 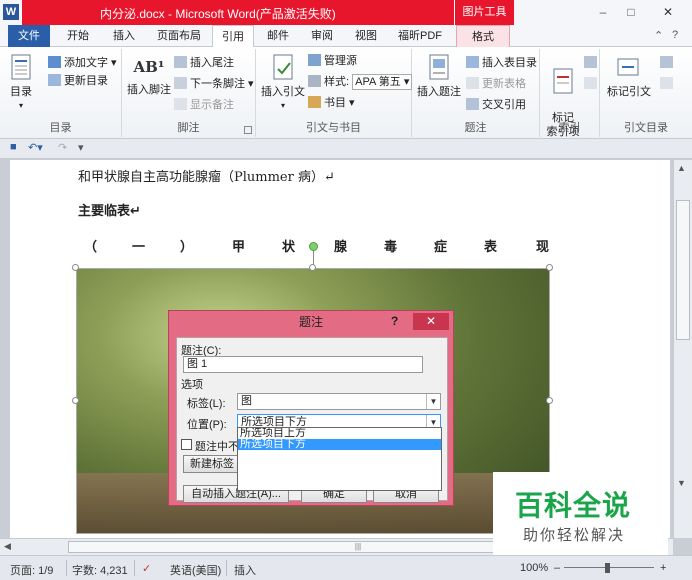 What do you see at coordinates (29, 36) in the screenshot?
I see `tab-file: 文件` at bounding box center [29, 36].